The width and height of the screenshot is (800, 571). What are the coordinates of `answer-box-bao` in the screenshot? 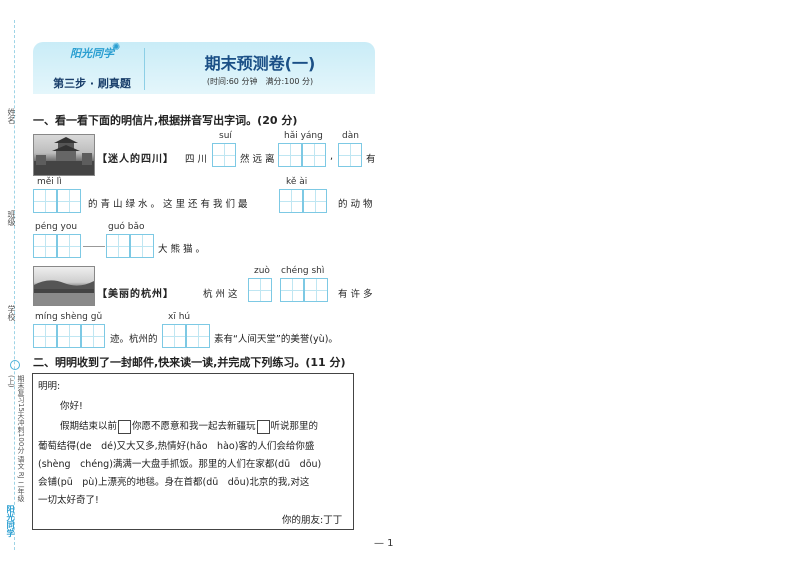 It's located at (142, 246).